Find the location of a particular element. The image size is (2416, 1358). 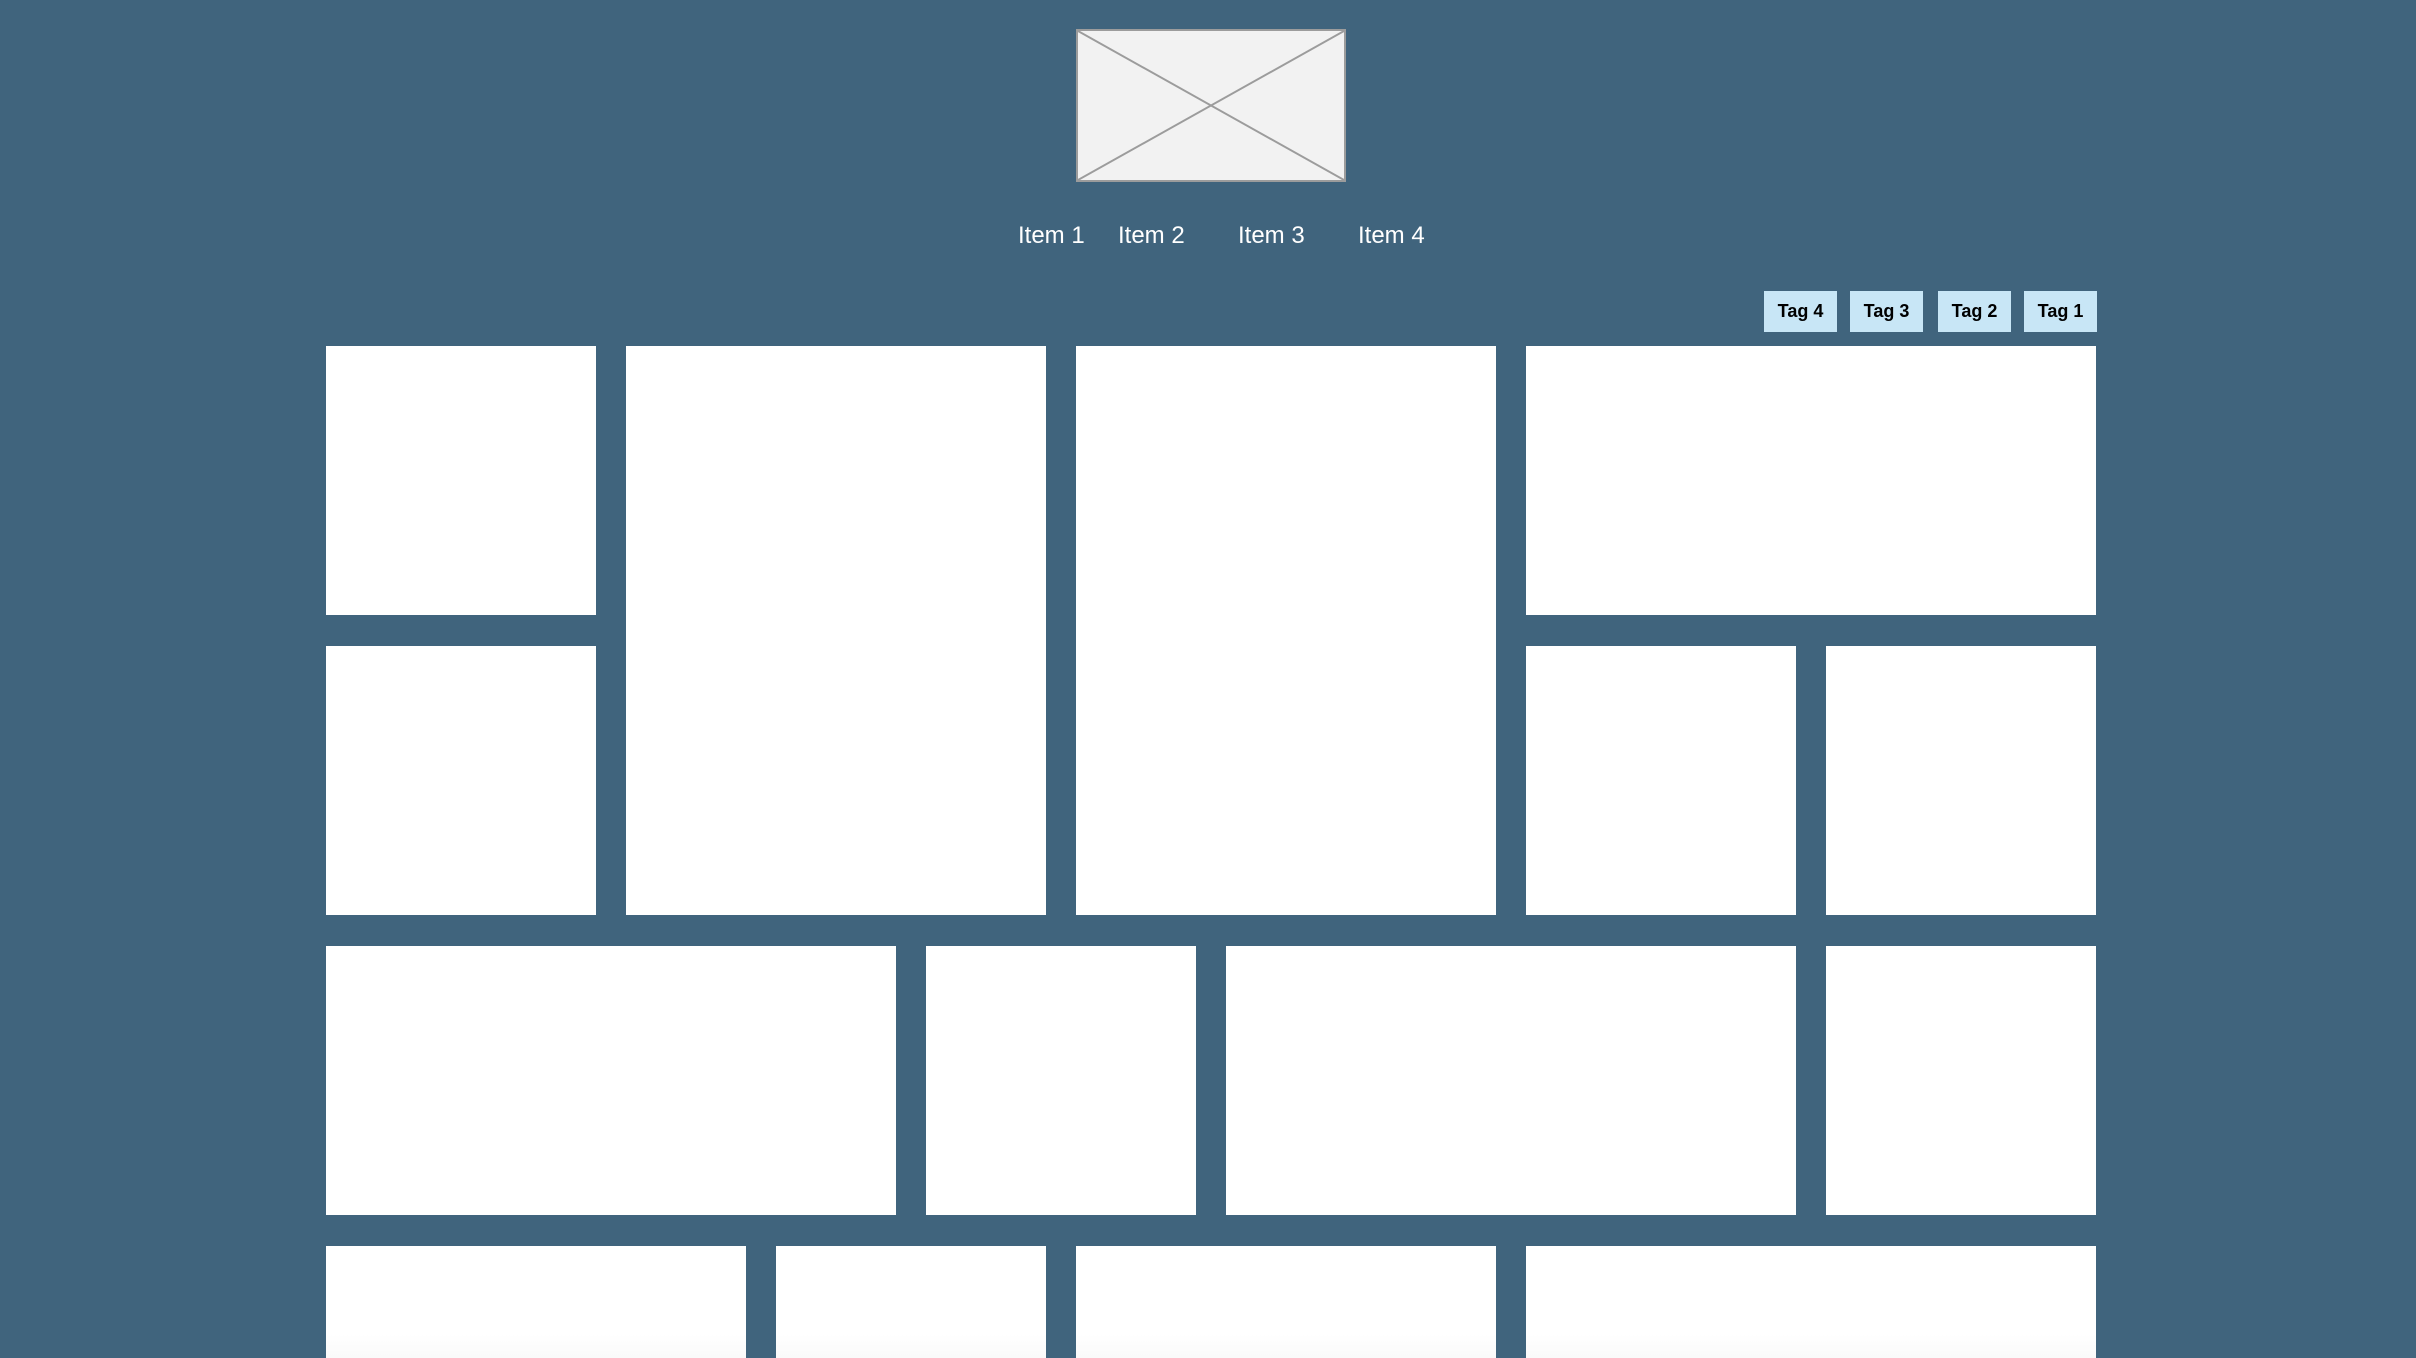

nav-item-3: Item 3 is located at coordinates (1271, 236).